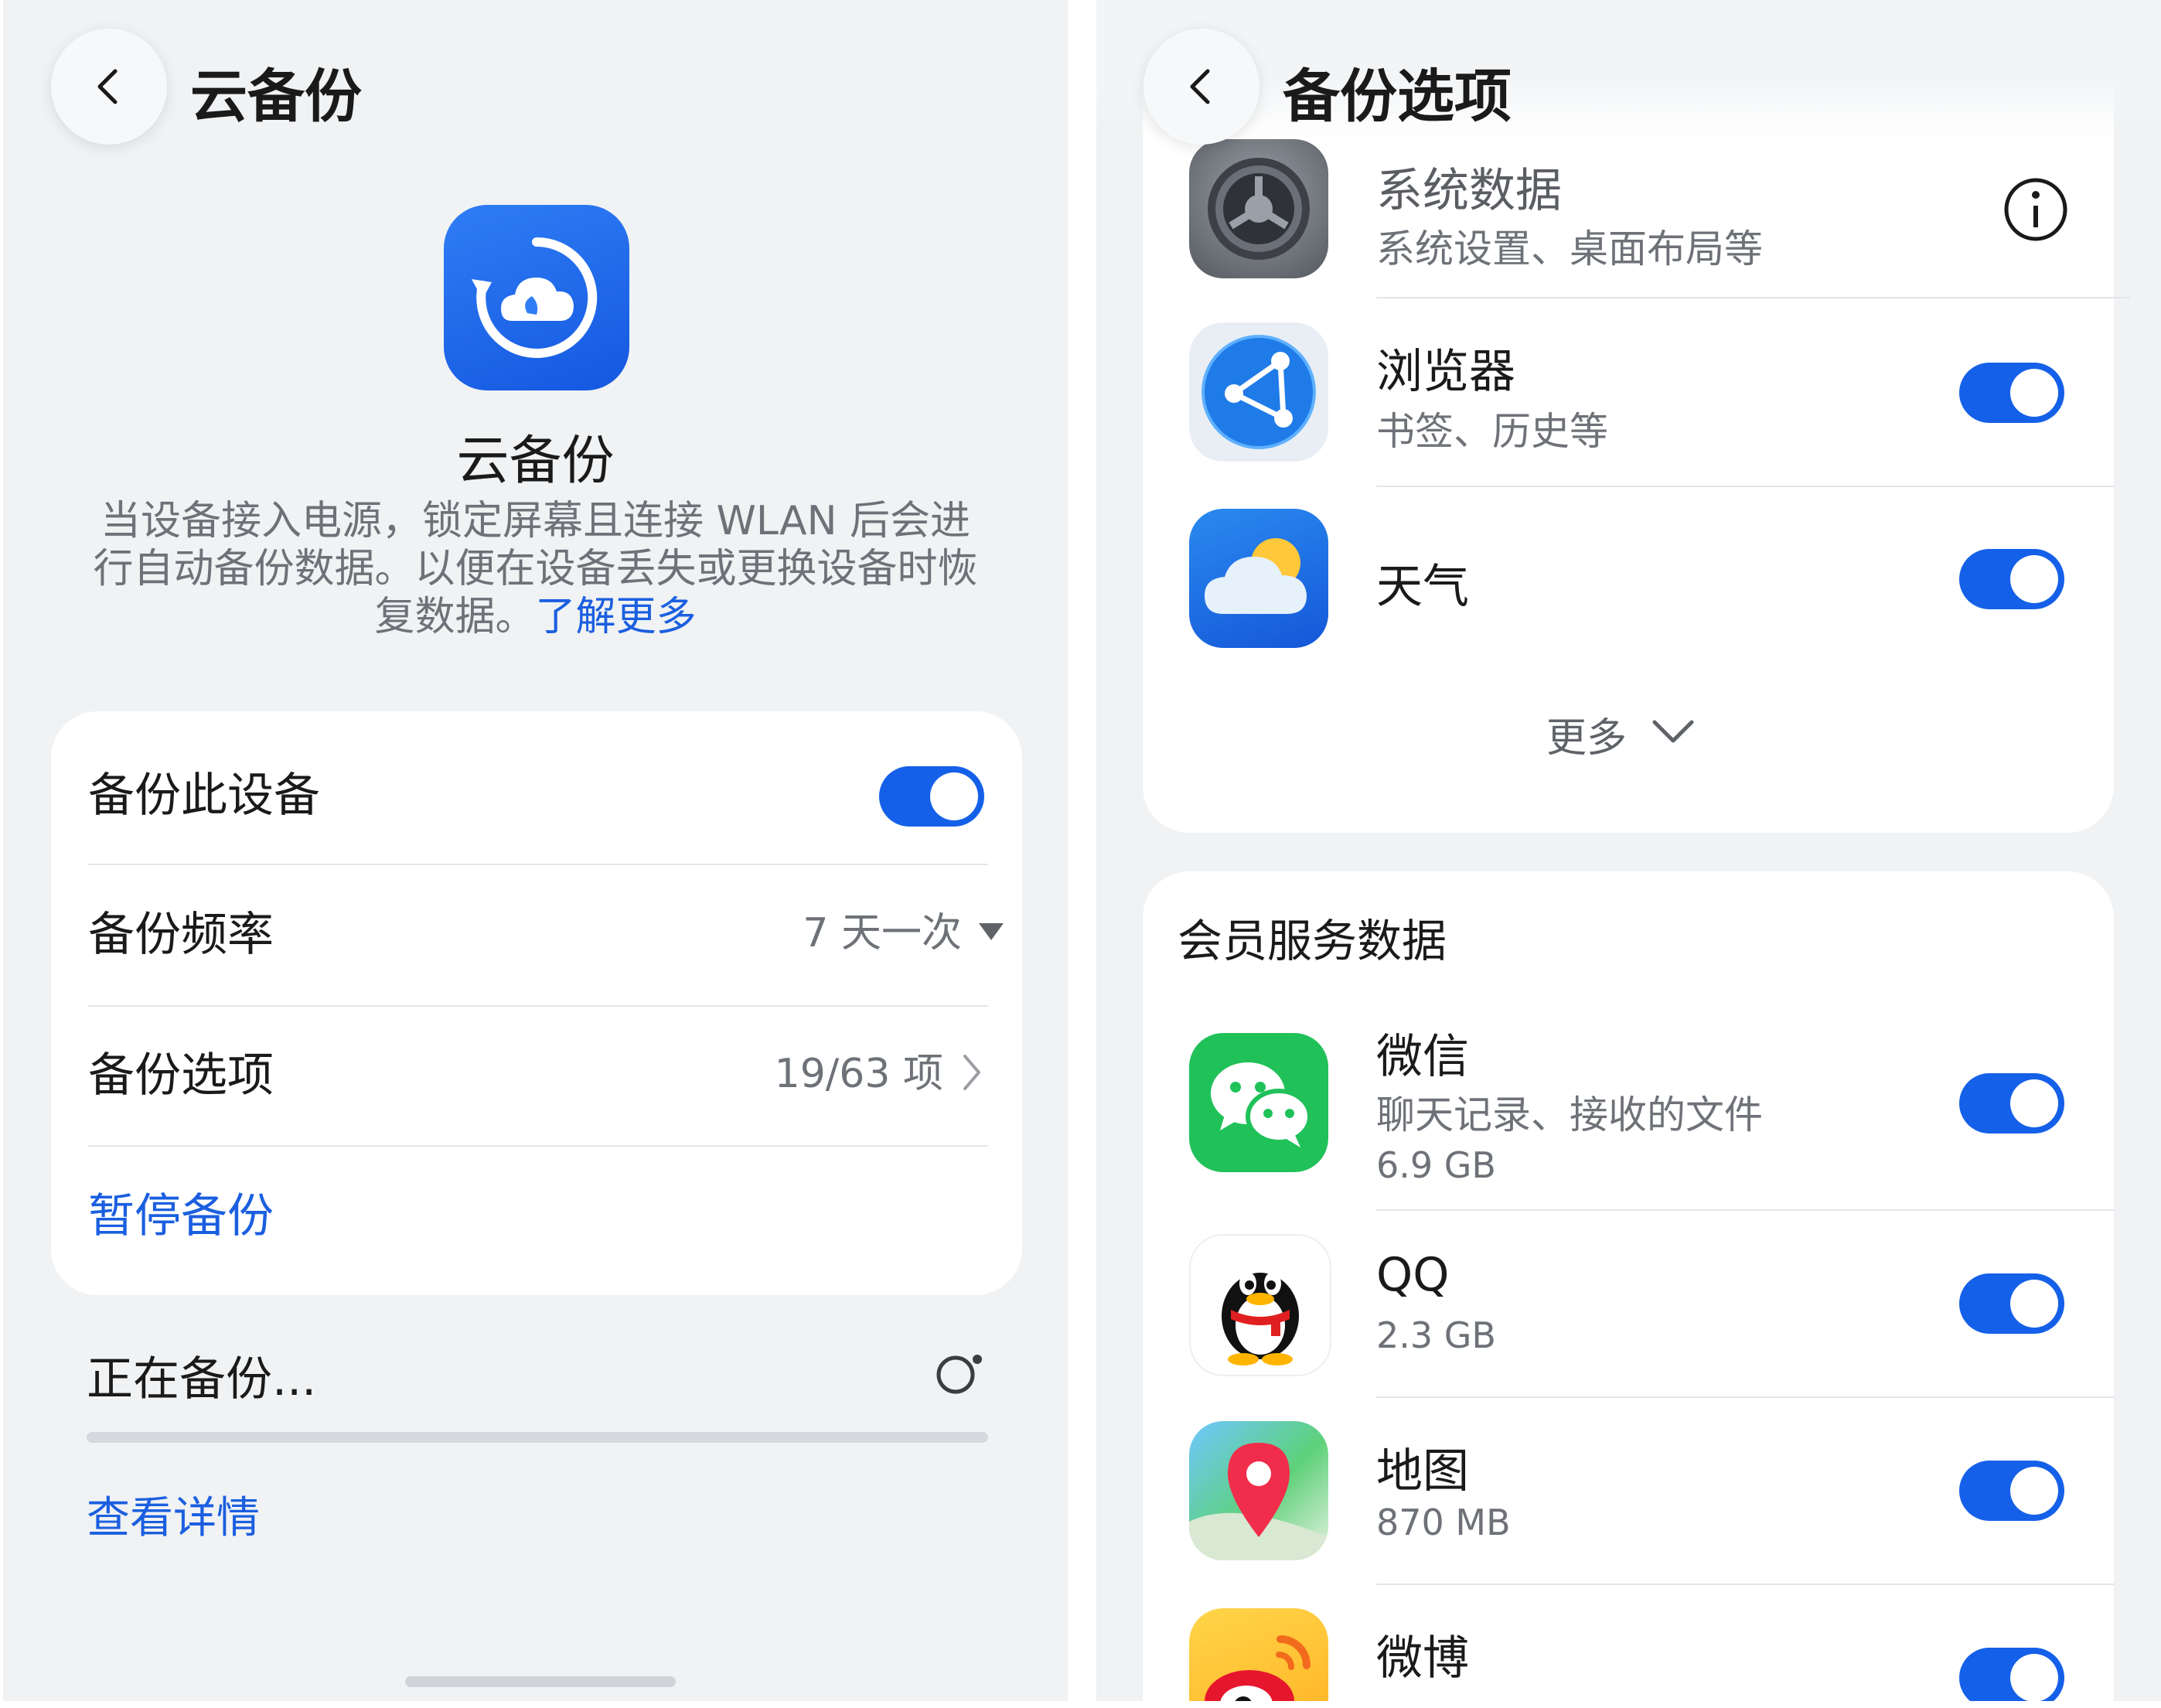 The width and height of the screenshot is (2161, 1708). I want to click on weibo-icon, so click(1258, 1668).